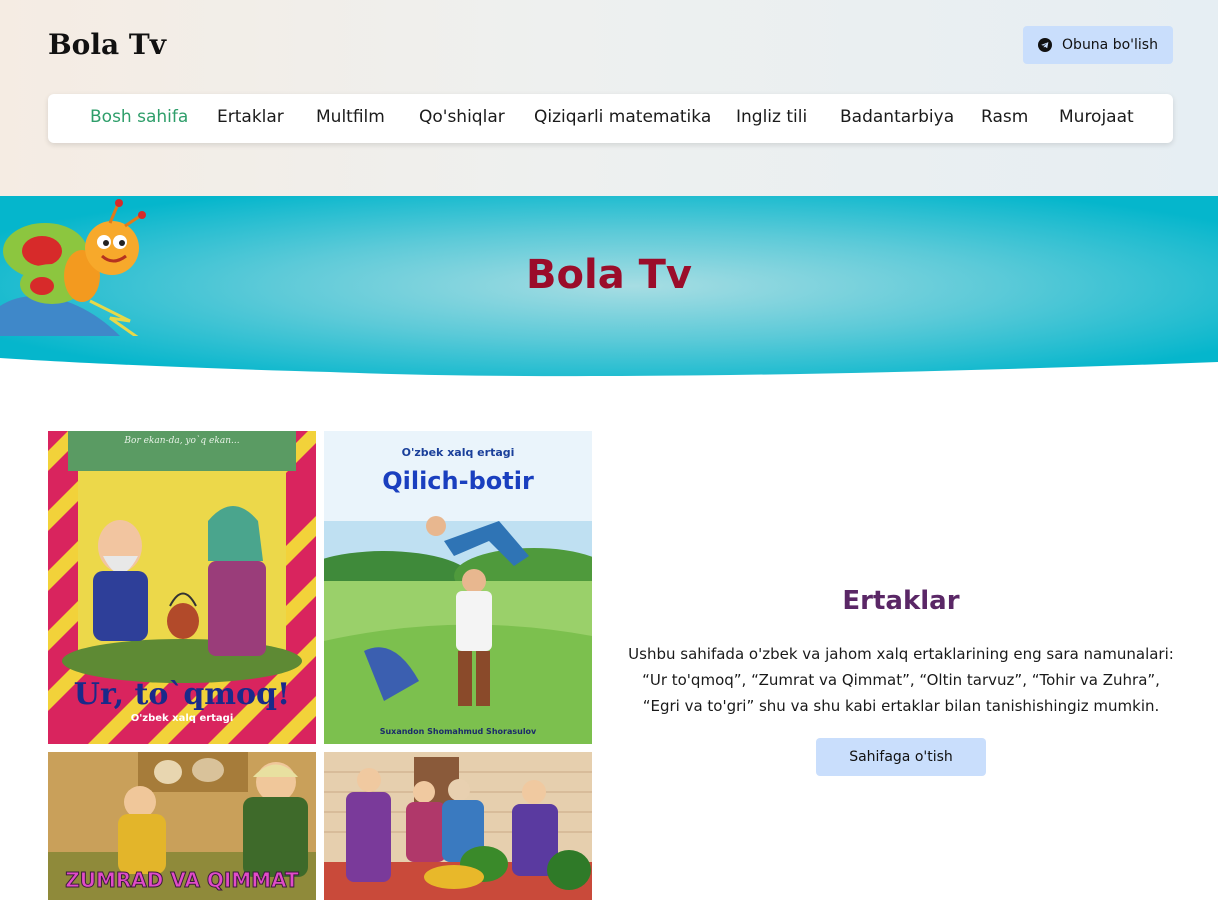 Image resolution: width=1218 pixels, height=900 pixels. Describe the element at coordinates (1004, 117) in the screenshot. I see `nav-item-rasm: Rasm` at that location.